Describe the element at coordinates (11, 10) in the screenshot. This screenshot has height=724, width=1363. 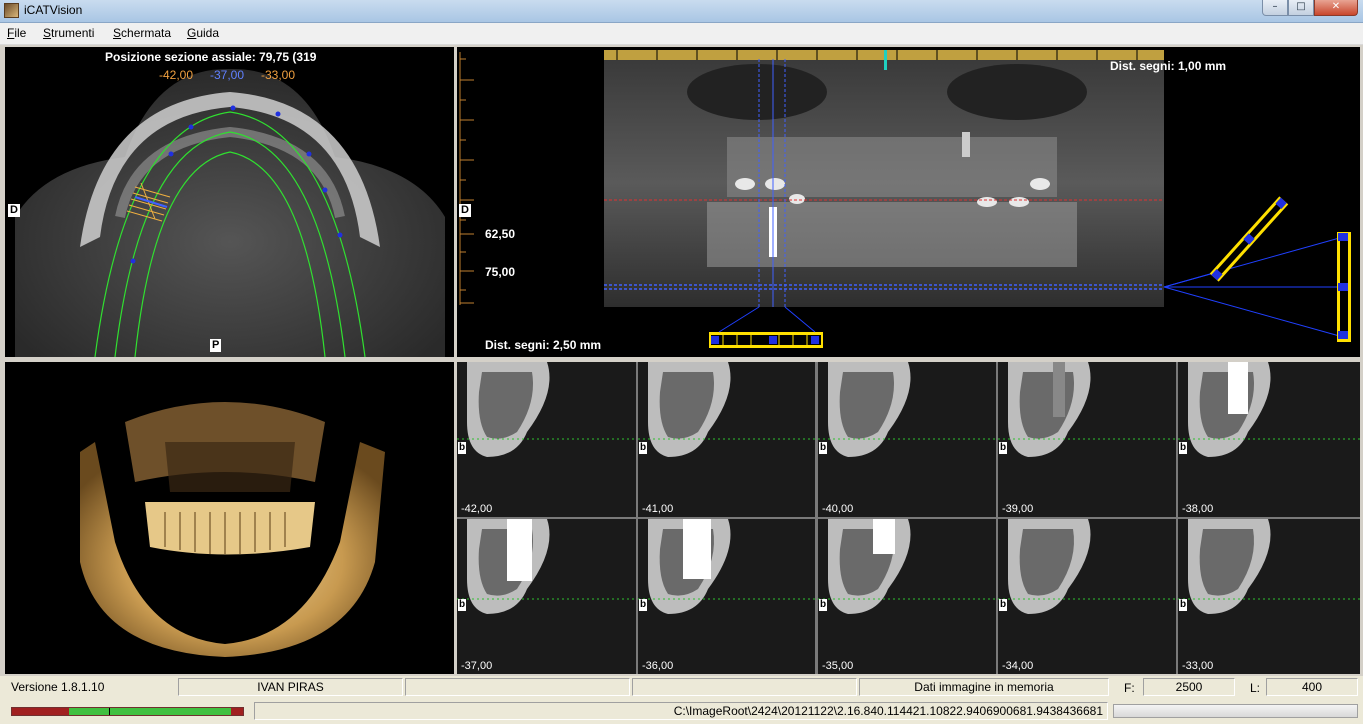
I see `app-icon` at that location.